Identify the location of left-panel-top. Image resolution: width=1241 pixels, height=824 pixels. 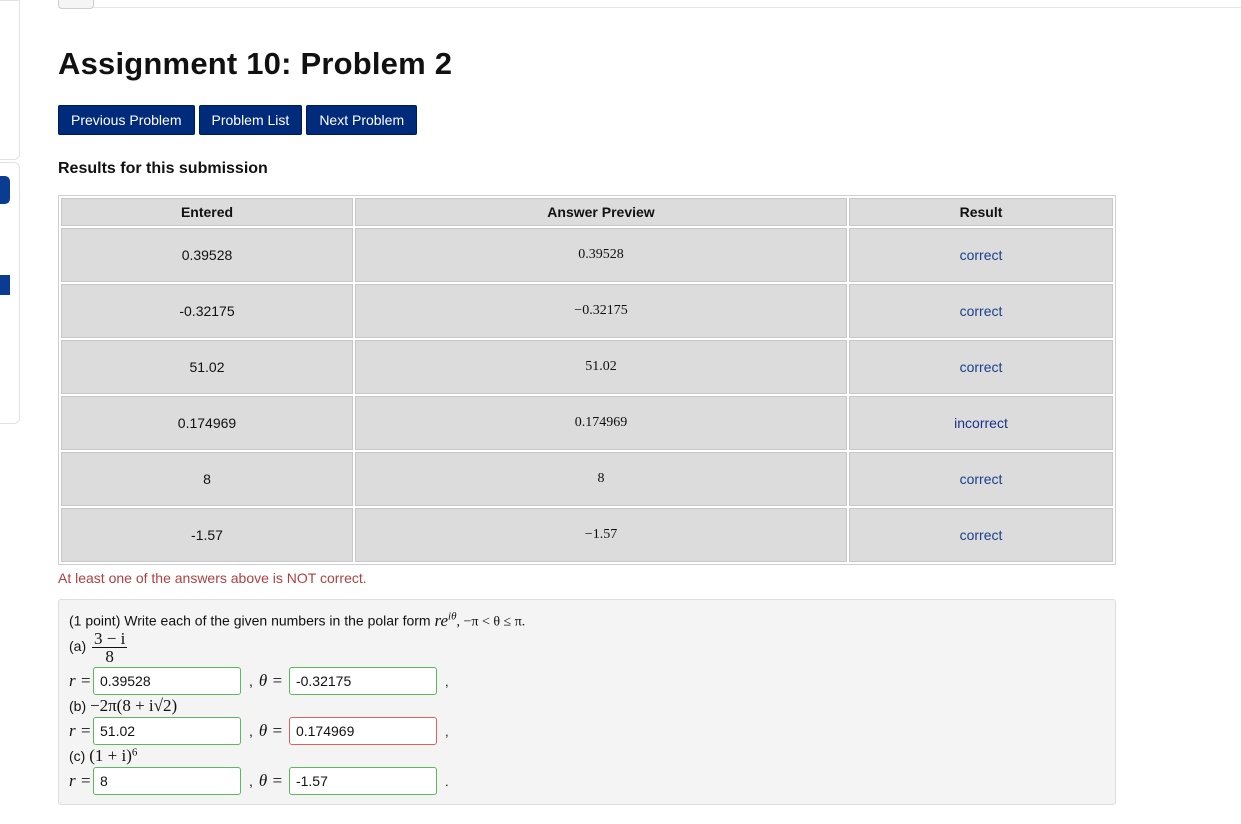
(10, 80).